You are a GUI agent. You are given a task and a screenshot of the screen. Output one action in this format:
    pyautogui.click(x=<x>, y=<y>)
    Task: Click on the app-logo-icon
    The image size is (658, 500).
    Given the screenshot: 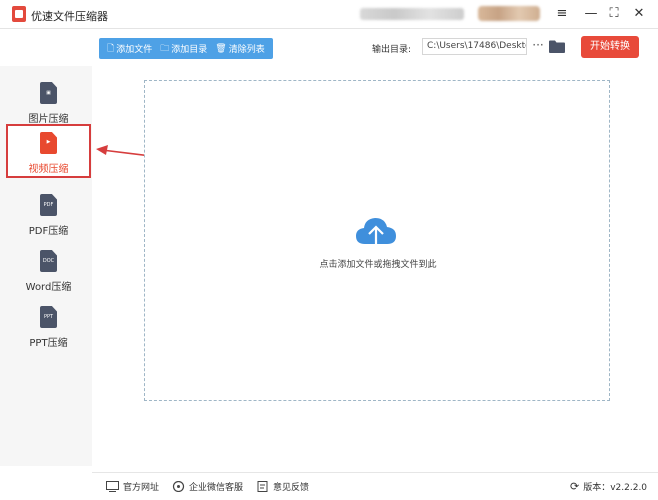 What is the action you would take?
    pyautogui.click(x=19, y=14)
    